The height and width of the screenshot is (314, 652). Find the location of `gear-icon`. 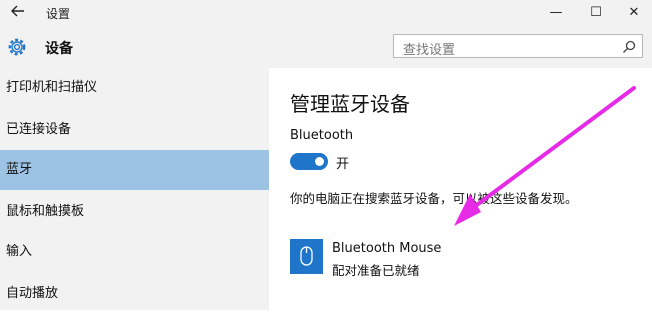

gear-icon is located at coordinates (17, 47).